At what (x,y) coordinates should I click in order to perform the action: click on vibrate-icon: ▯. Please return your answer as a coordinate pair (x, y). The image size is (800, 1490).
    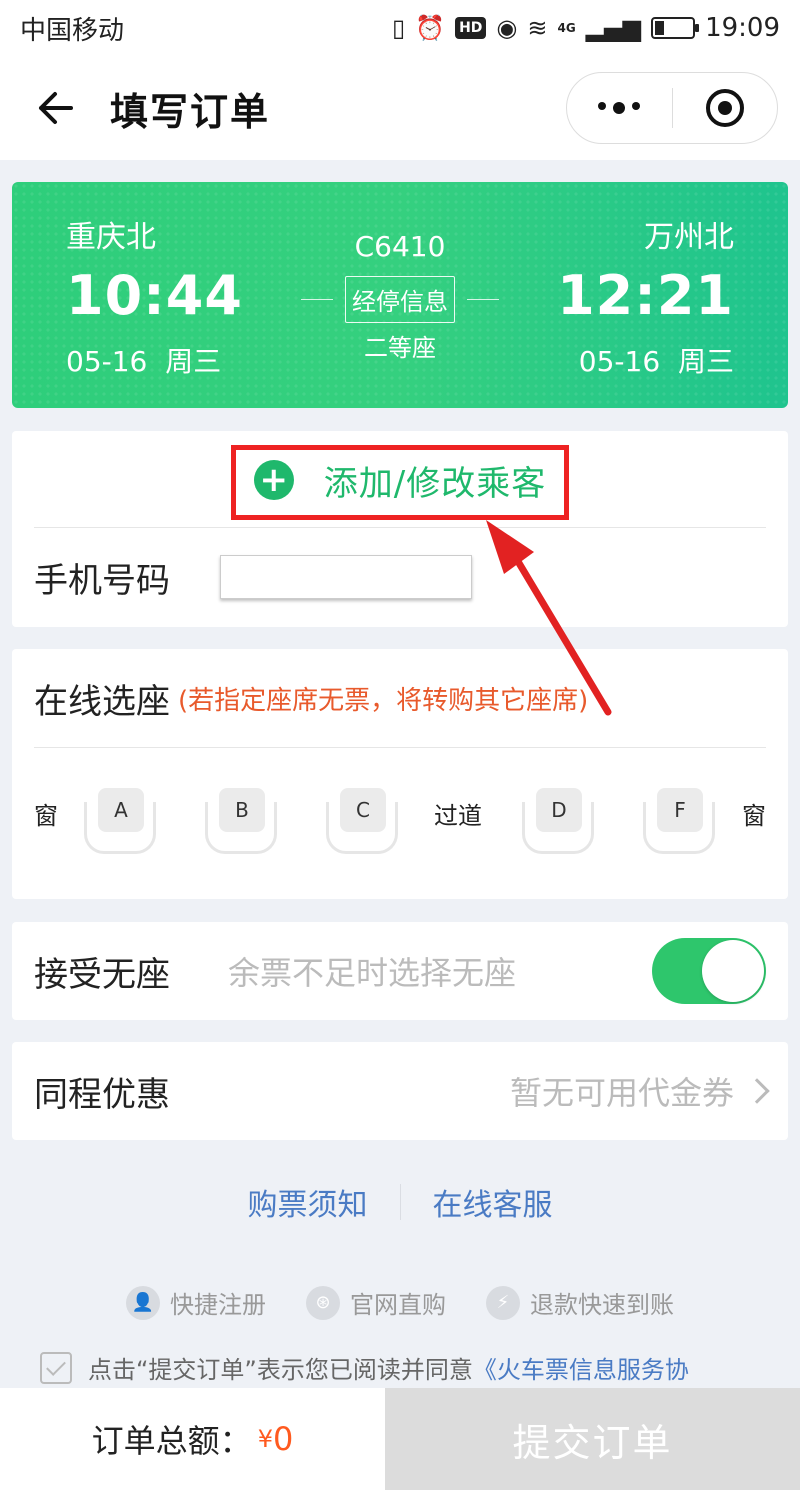
    Looking at the image, I should click on (398, 28).